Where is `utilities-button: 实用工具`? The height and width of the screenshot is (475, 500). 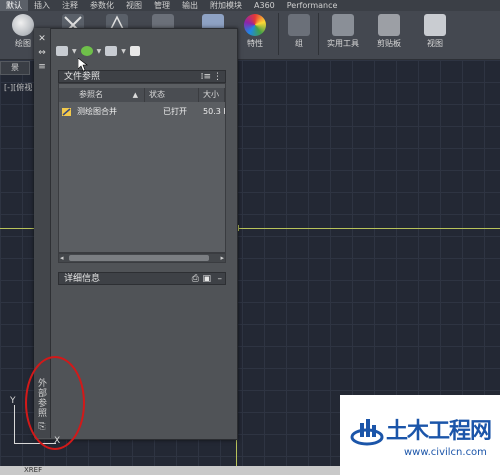
utilities-button: 实用工具 is located at coordinates (343, 34).